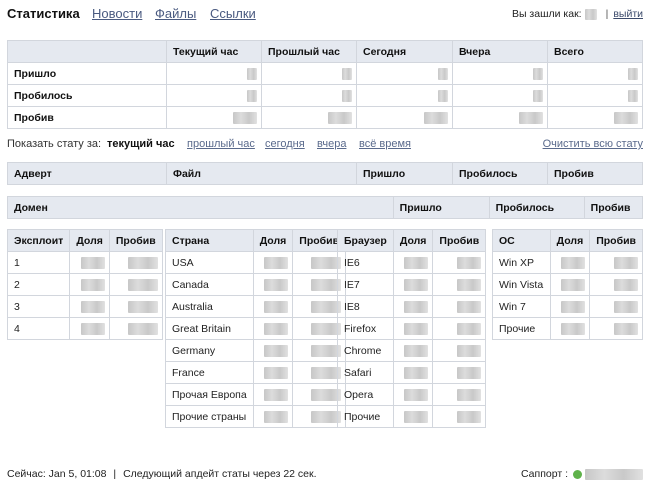 The height and width of the screenshot is (487, 650). I want to click on table-row: Win Vista, so click(567, 284).